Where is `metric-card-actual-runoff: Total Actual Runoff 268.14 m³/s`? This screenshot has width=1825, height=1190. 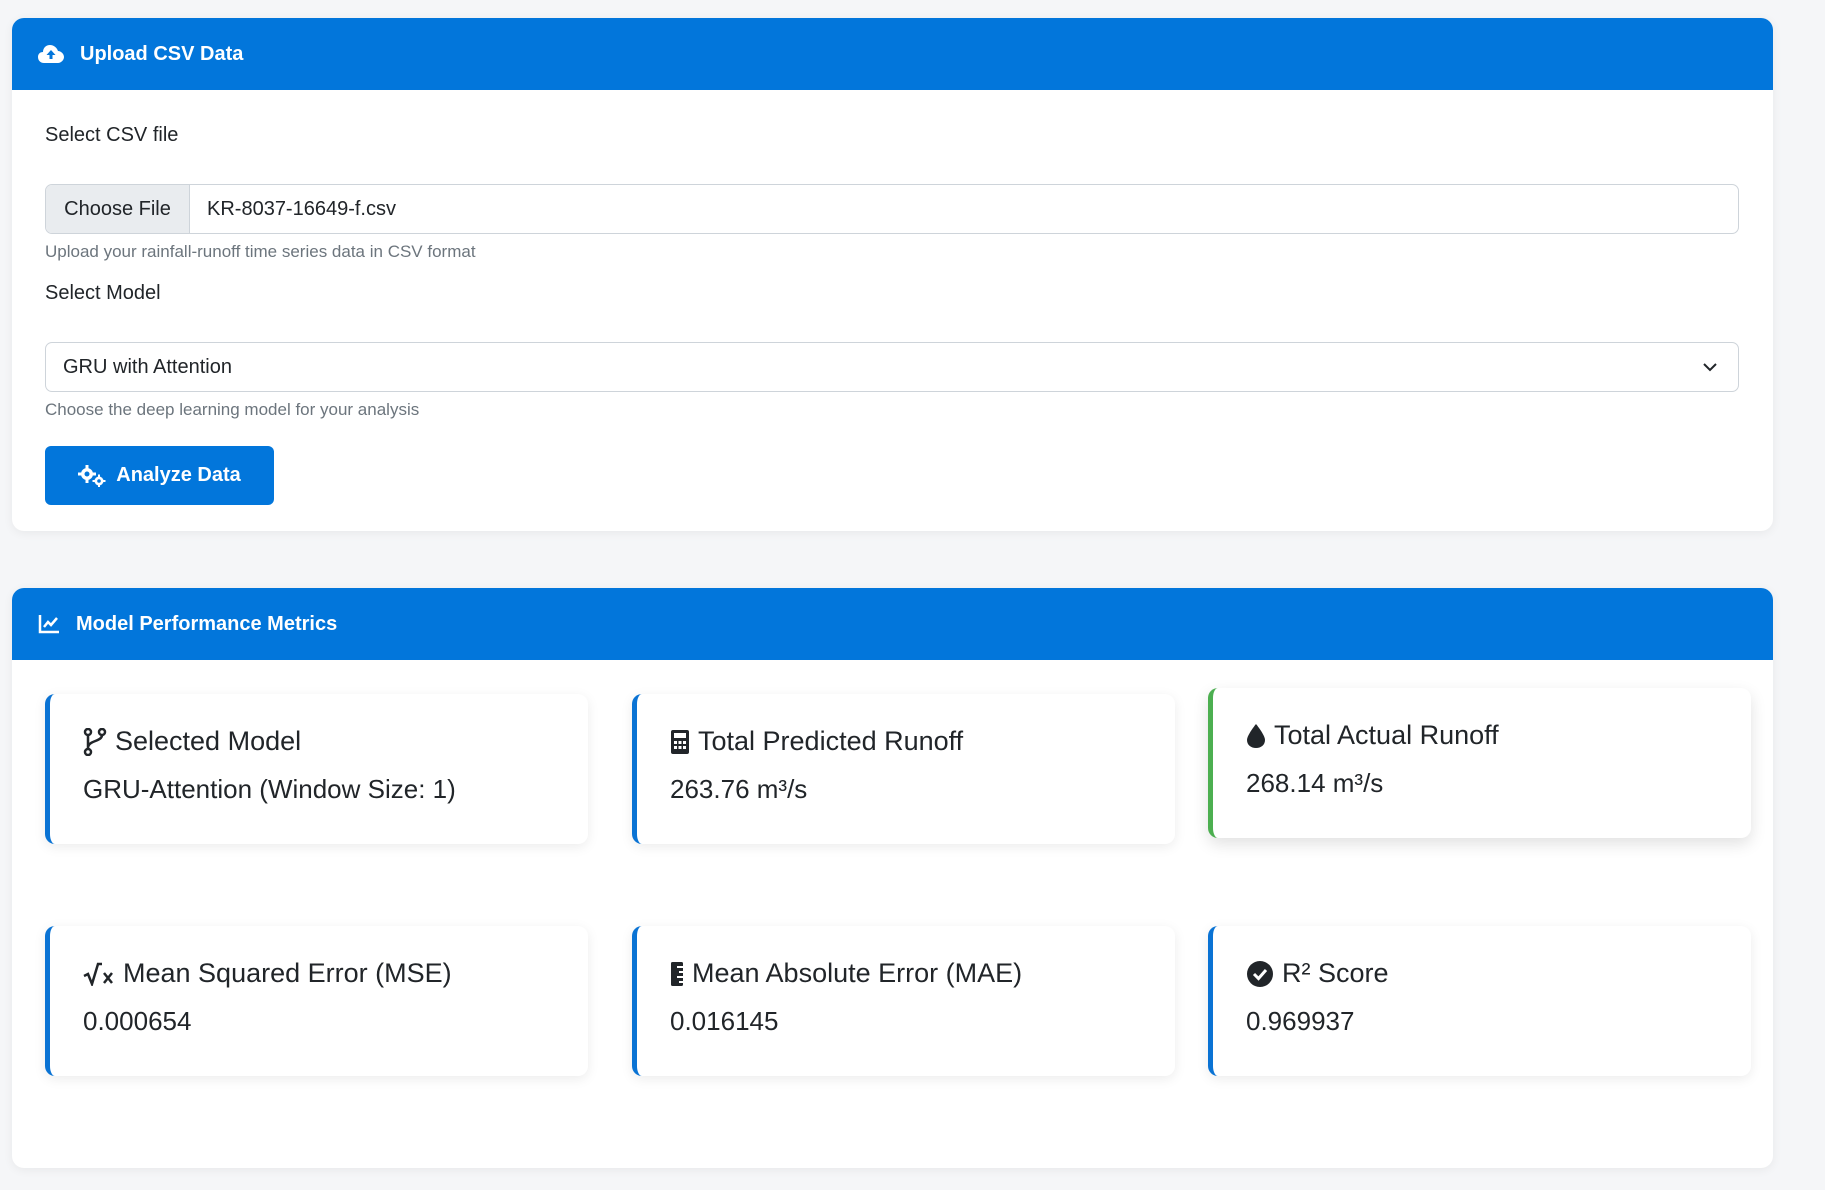 metric-card-actual-runoff: Total Actual Runoff 268.14 m³/s is located at coordinates (1479, 763).